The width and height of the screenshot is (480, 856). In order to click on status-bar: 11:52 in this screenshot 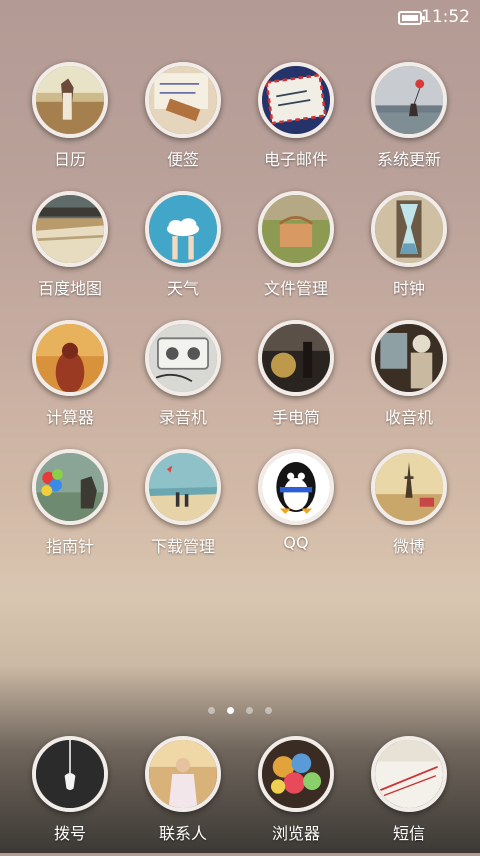, I will do `click(240, 17)`.